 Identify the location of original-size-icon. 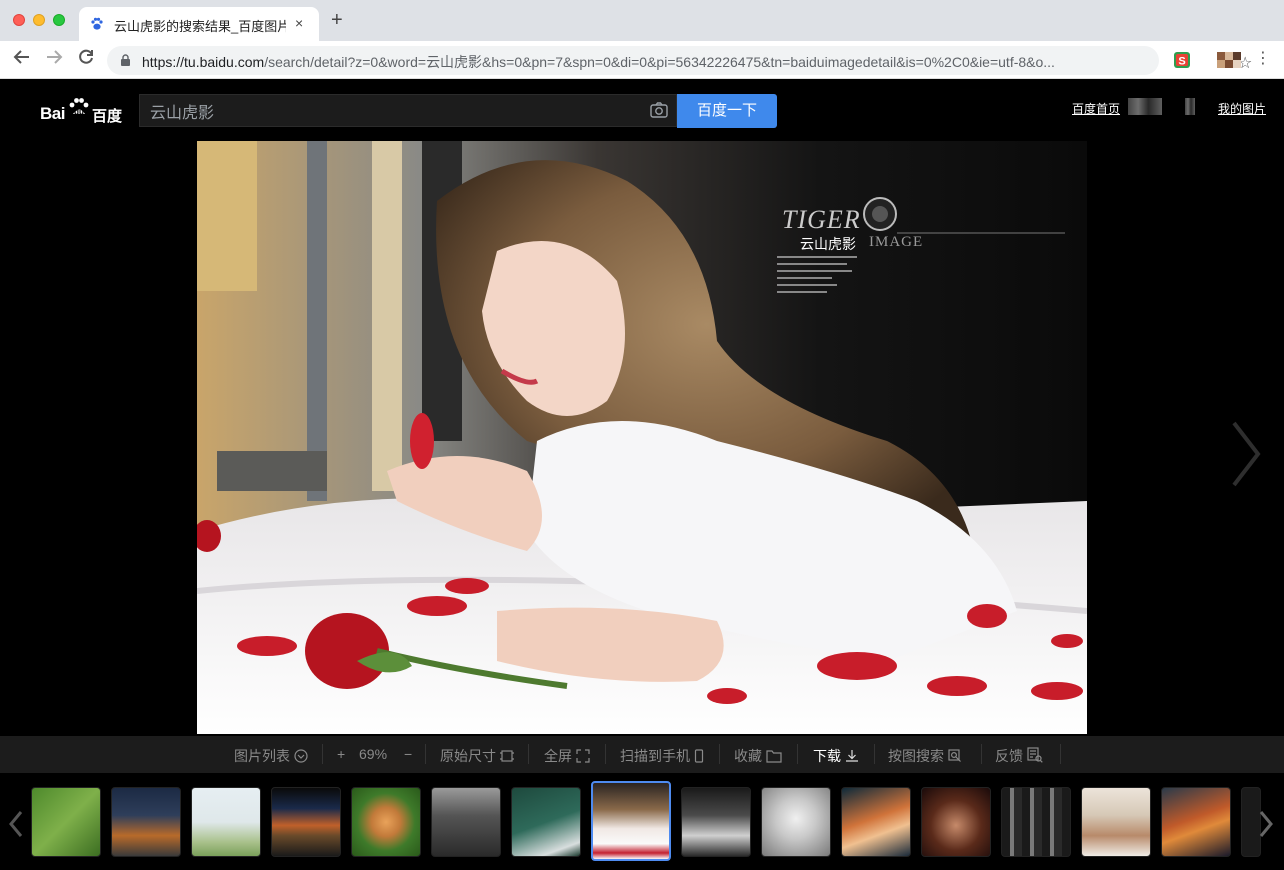
(507, 756).